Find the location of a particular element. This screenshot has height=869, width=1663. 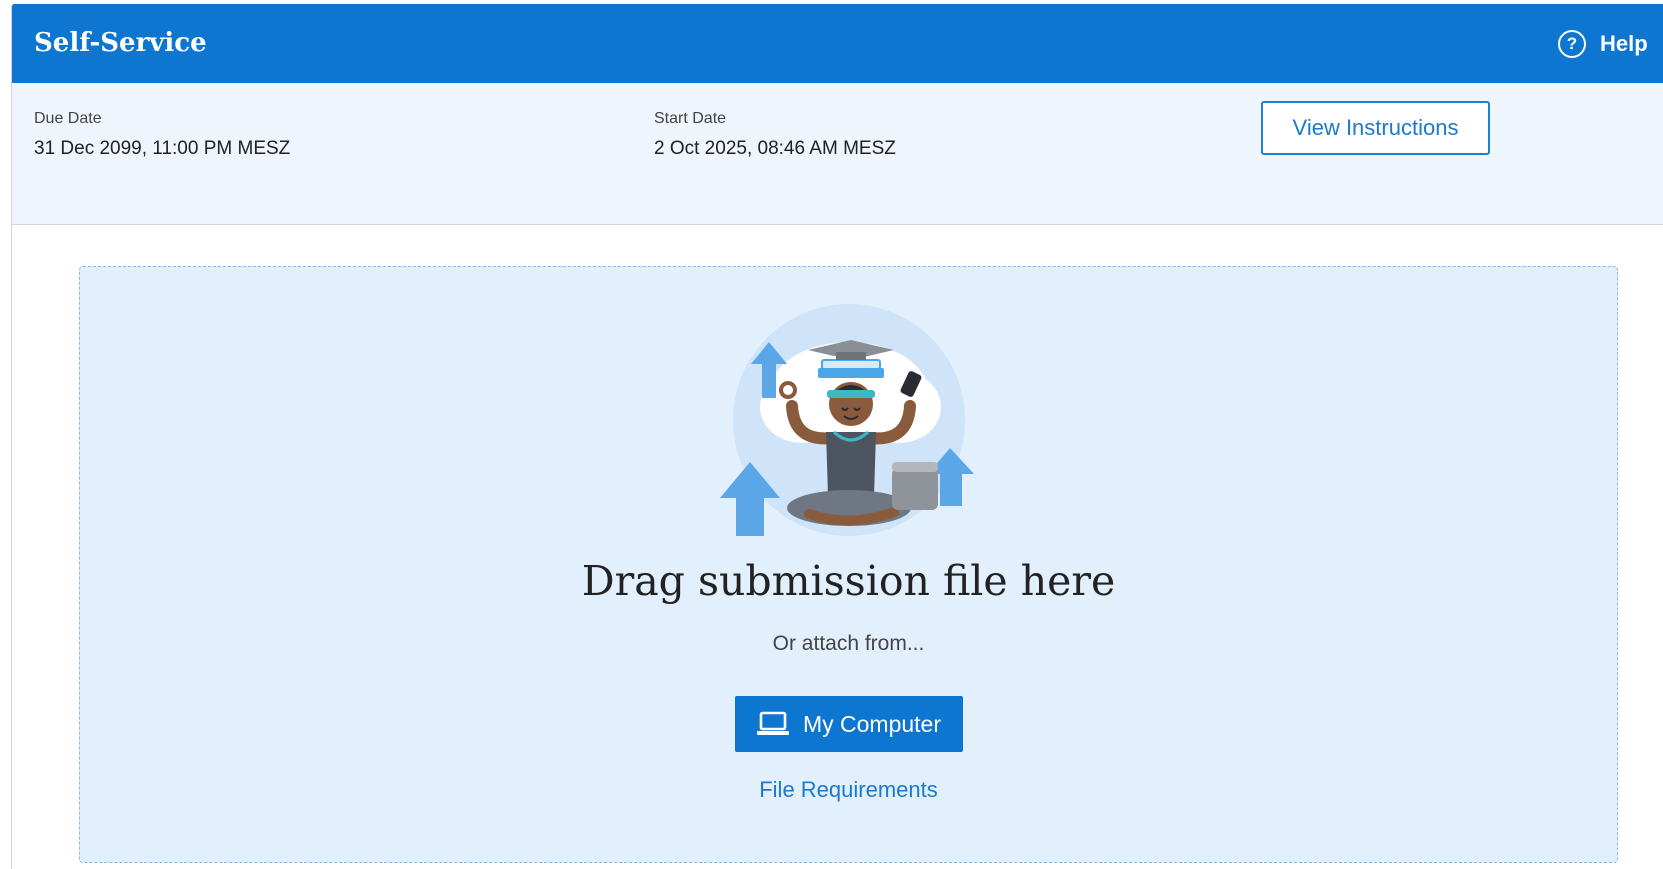

due-date-label: Due Date is located at coordinates (68, 118).